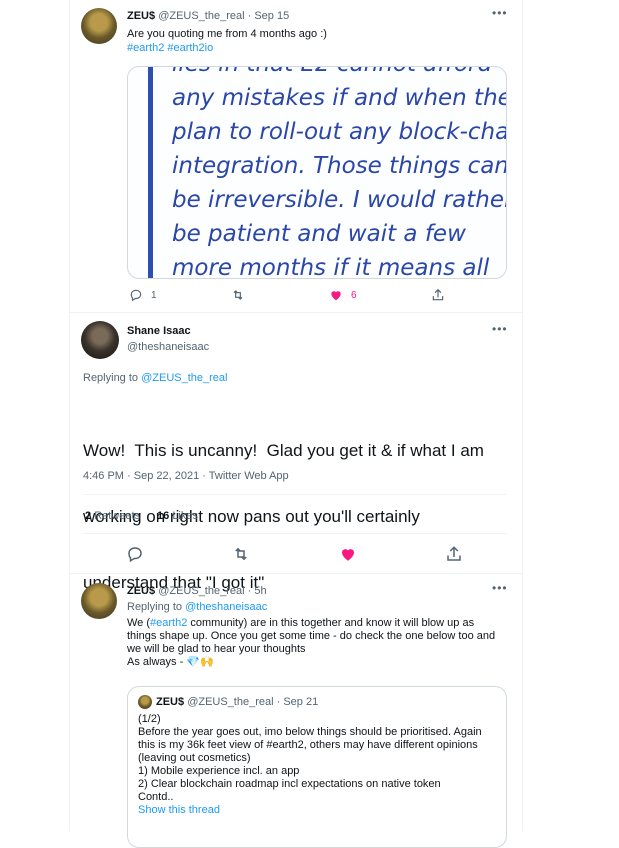 The image size is (619, 848). What do you see at coordinates (227, 34) in the screenshot?
I see `tweet-text: Are you quoting me from 4 months ago :)` at bounding box center [227, 34].